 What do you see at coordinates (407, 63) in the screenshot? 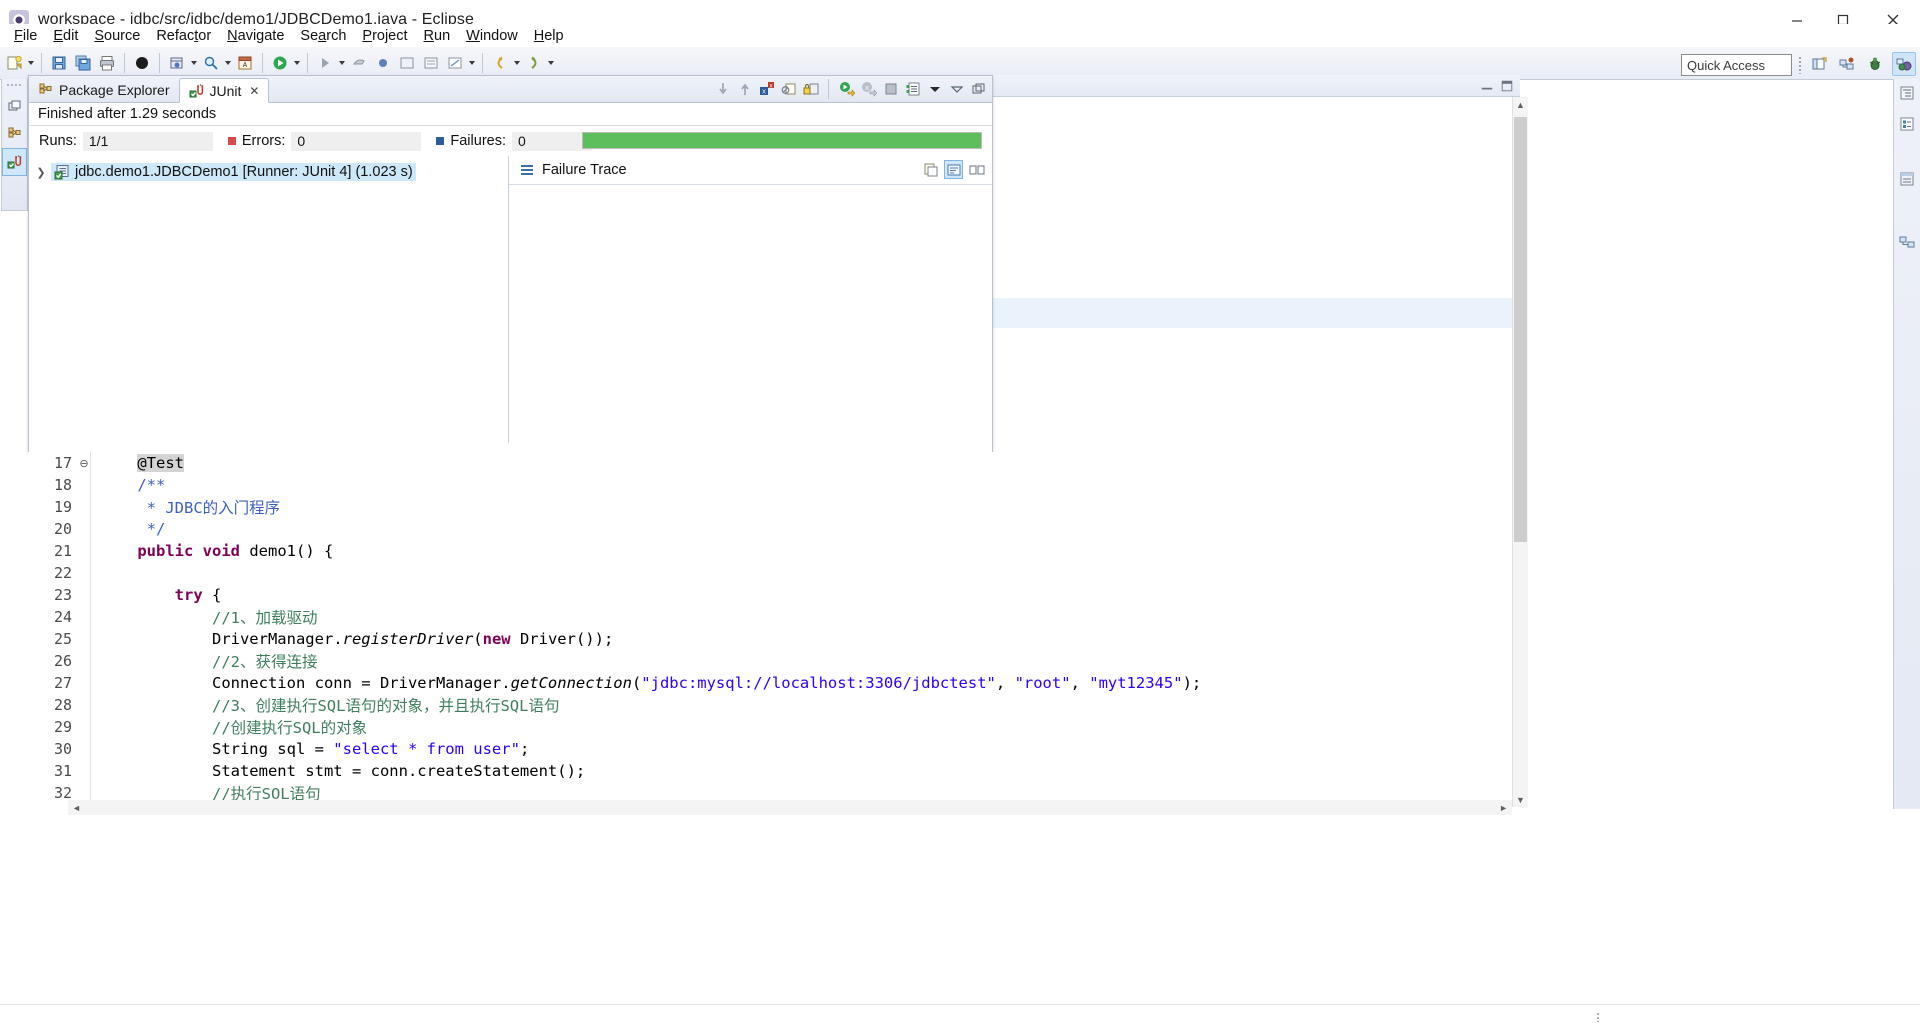
I see `toggle-mark-occurrences-icon` at bounding box center [407, 63].